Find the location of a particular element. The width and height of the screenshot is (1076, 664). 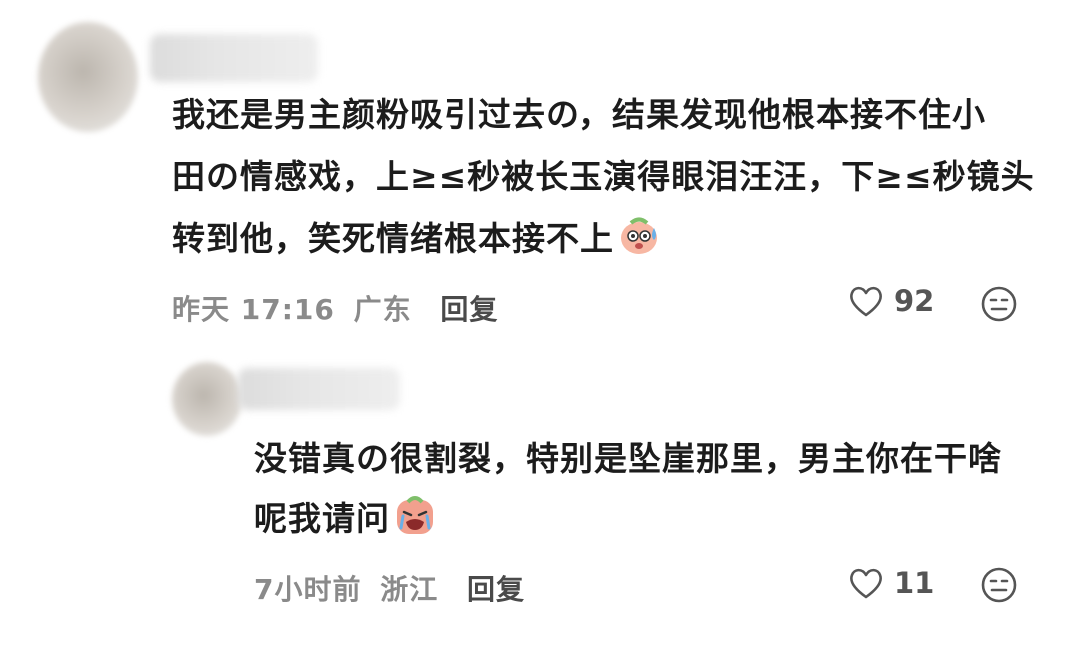

location: 广东 is located at coordinates (382, 309).